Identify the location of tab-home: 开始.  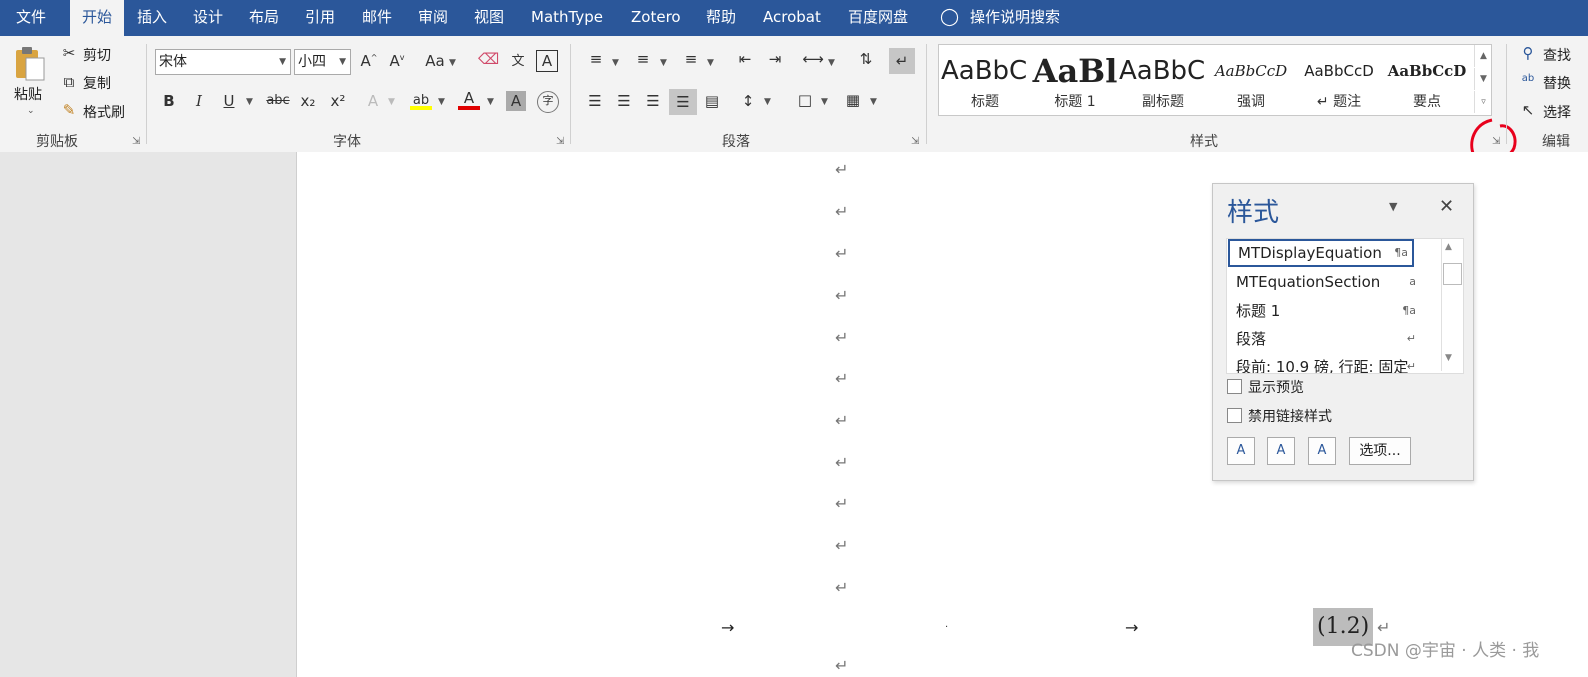
(97, 18).